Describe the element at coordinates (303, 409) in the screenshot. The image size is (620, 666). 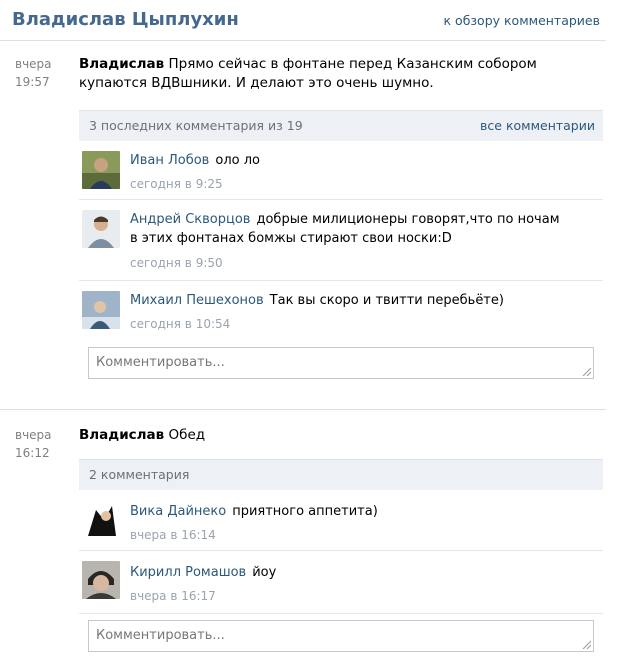
I see `post-divider` at that location.